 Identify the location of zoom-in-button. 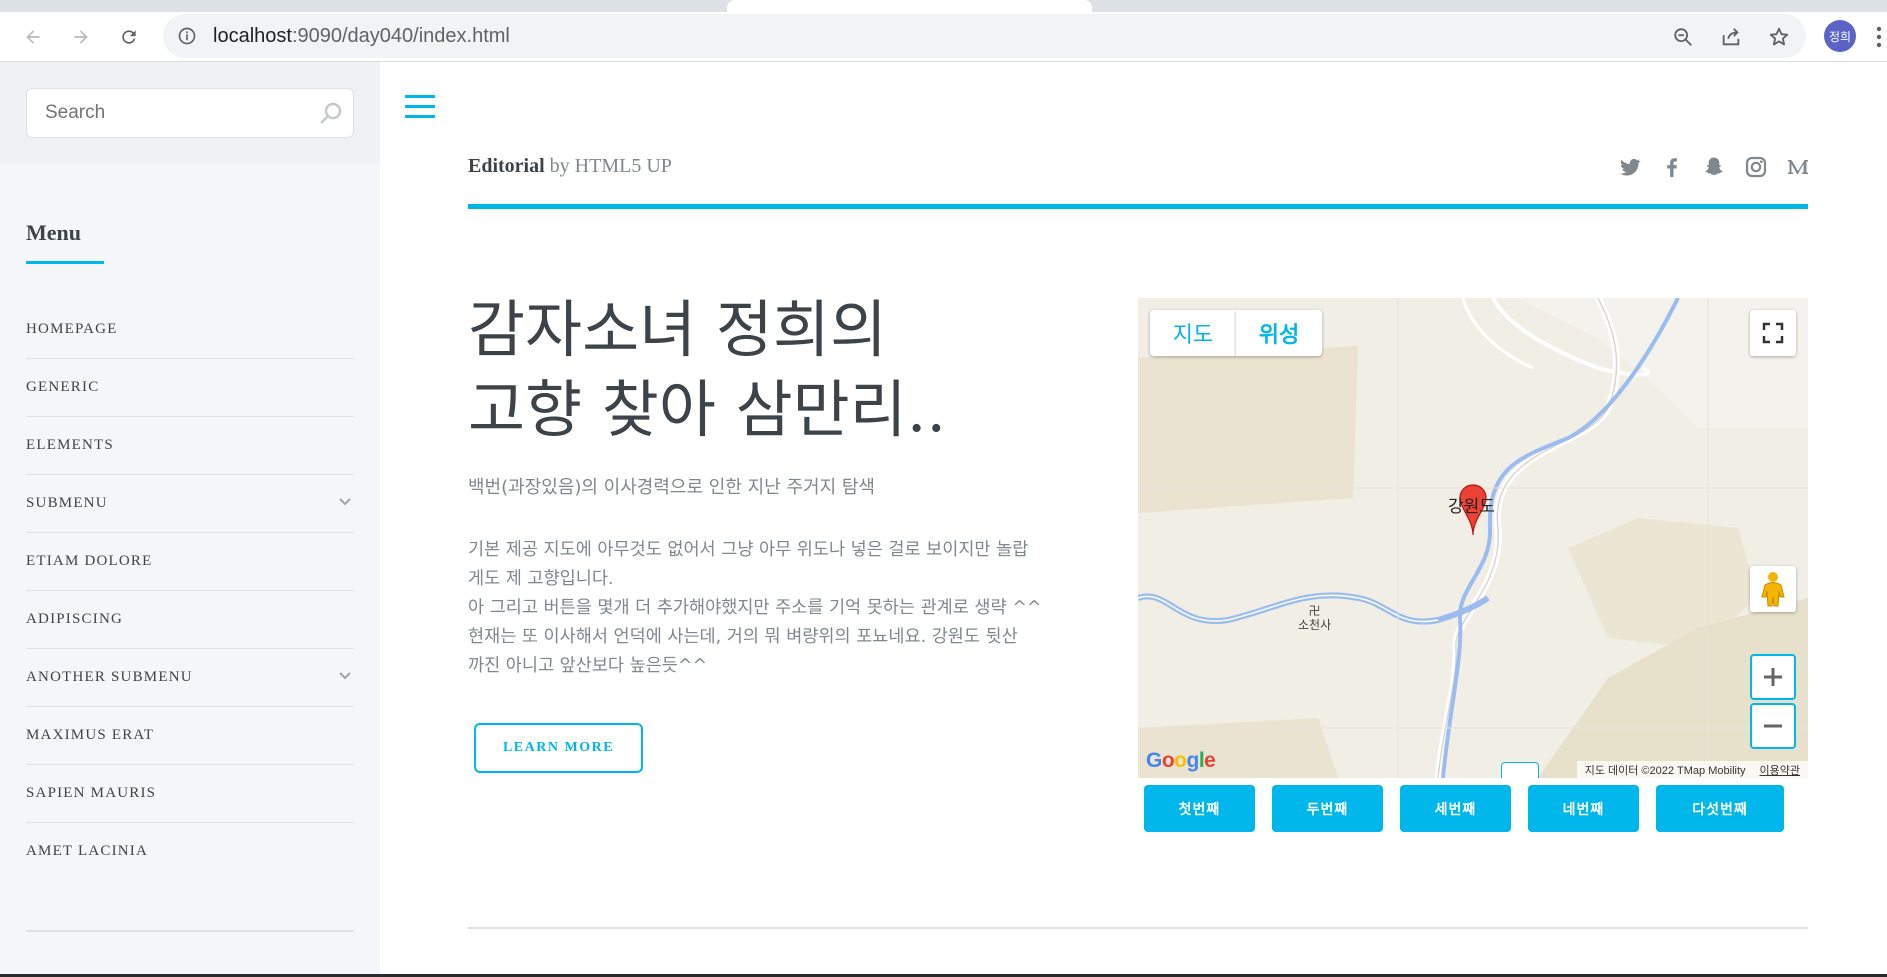
(1773, 677).